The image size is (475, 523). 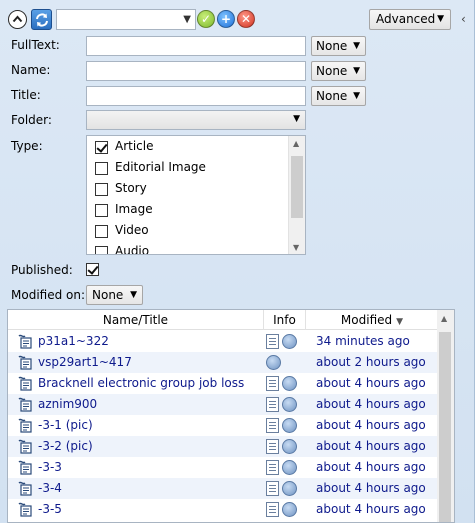 I want to click on grid-scrollbar: ▲, so click(x=445, y=416).